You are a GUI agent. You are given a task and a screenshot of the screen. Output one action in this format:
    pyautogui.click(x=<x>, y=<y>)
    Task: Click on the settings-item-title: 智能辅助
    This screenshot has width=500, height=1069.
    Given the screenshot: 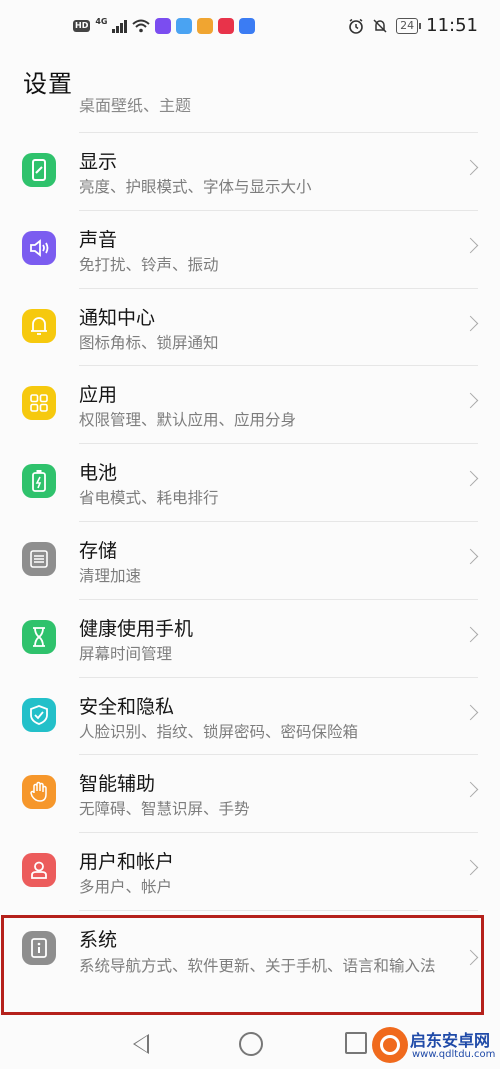 What is the action you would take?
    pyautogui.click(x=117, y=784)
    